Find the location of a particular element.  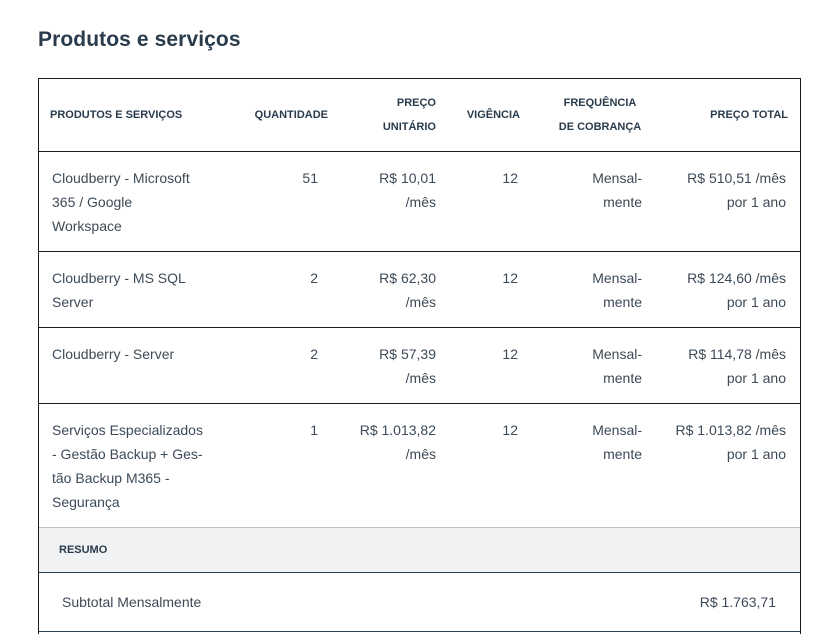

header-unit-price-line1: PREÇO is located at coordinates (416, 103).